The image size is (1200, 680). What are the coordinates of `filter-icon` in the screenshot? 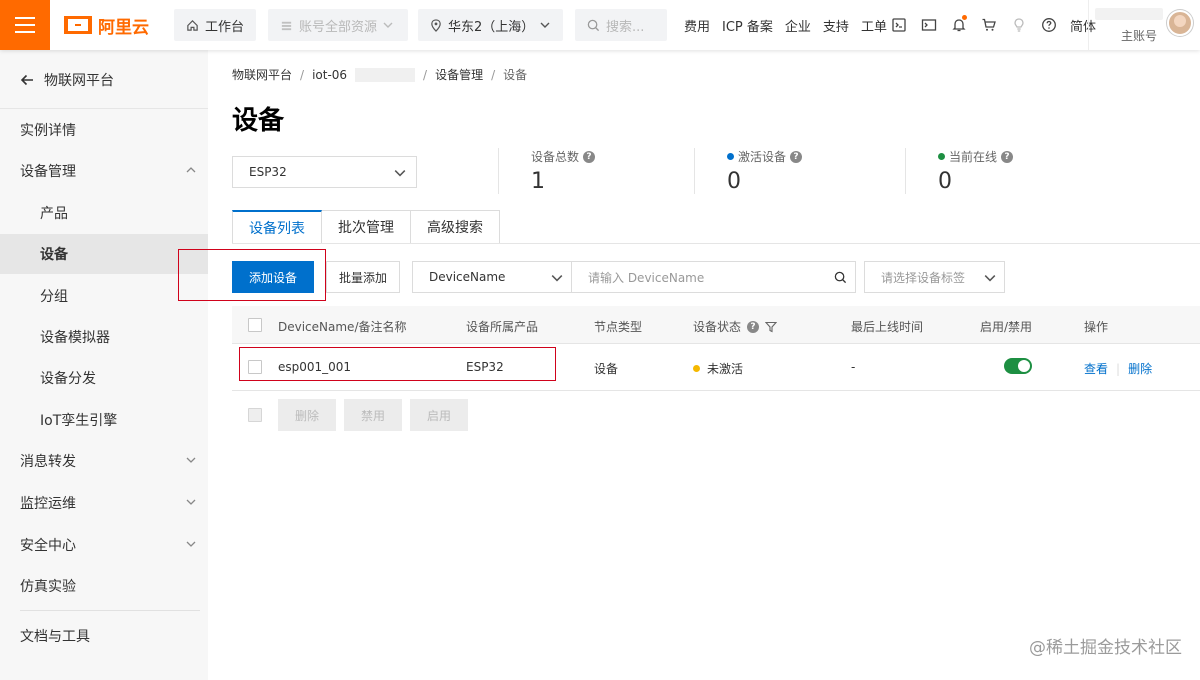 It's located at (771, 327).